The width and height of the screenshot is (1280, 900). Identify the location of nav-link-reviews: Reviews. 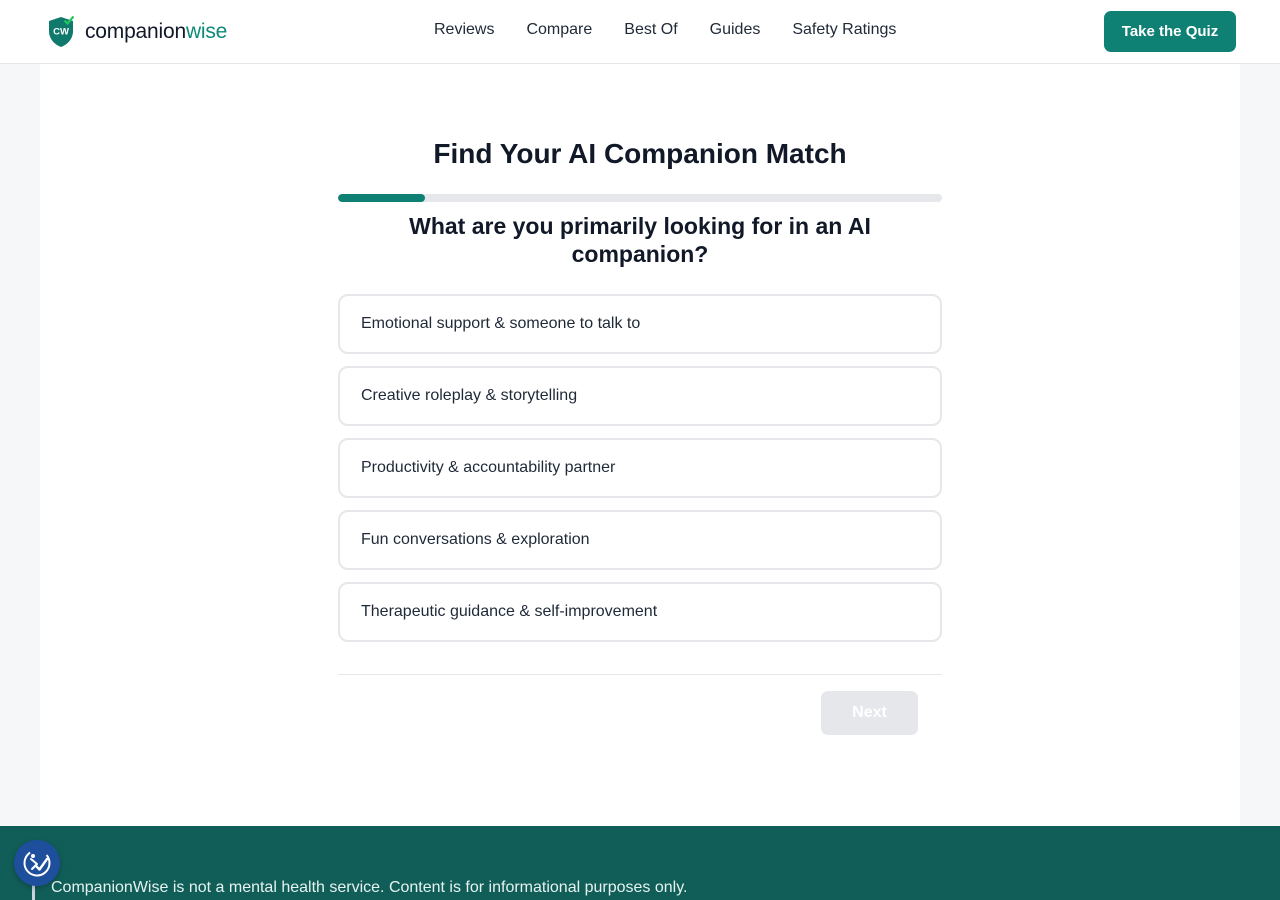
(464, 30).